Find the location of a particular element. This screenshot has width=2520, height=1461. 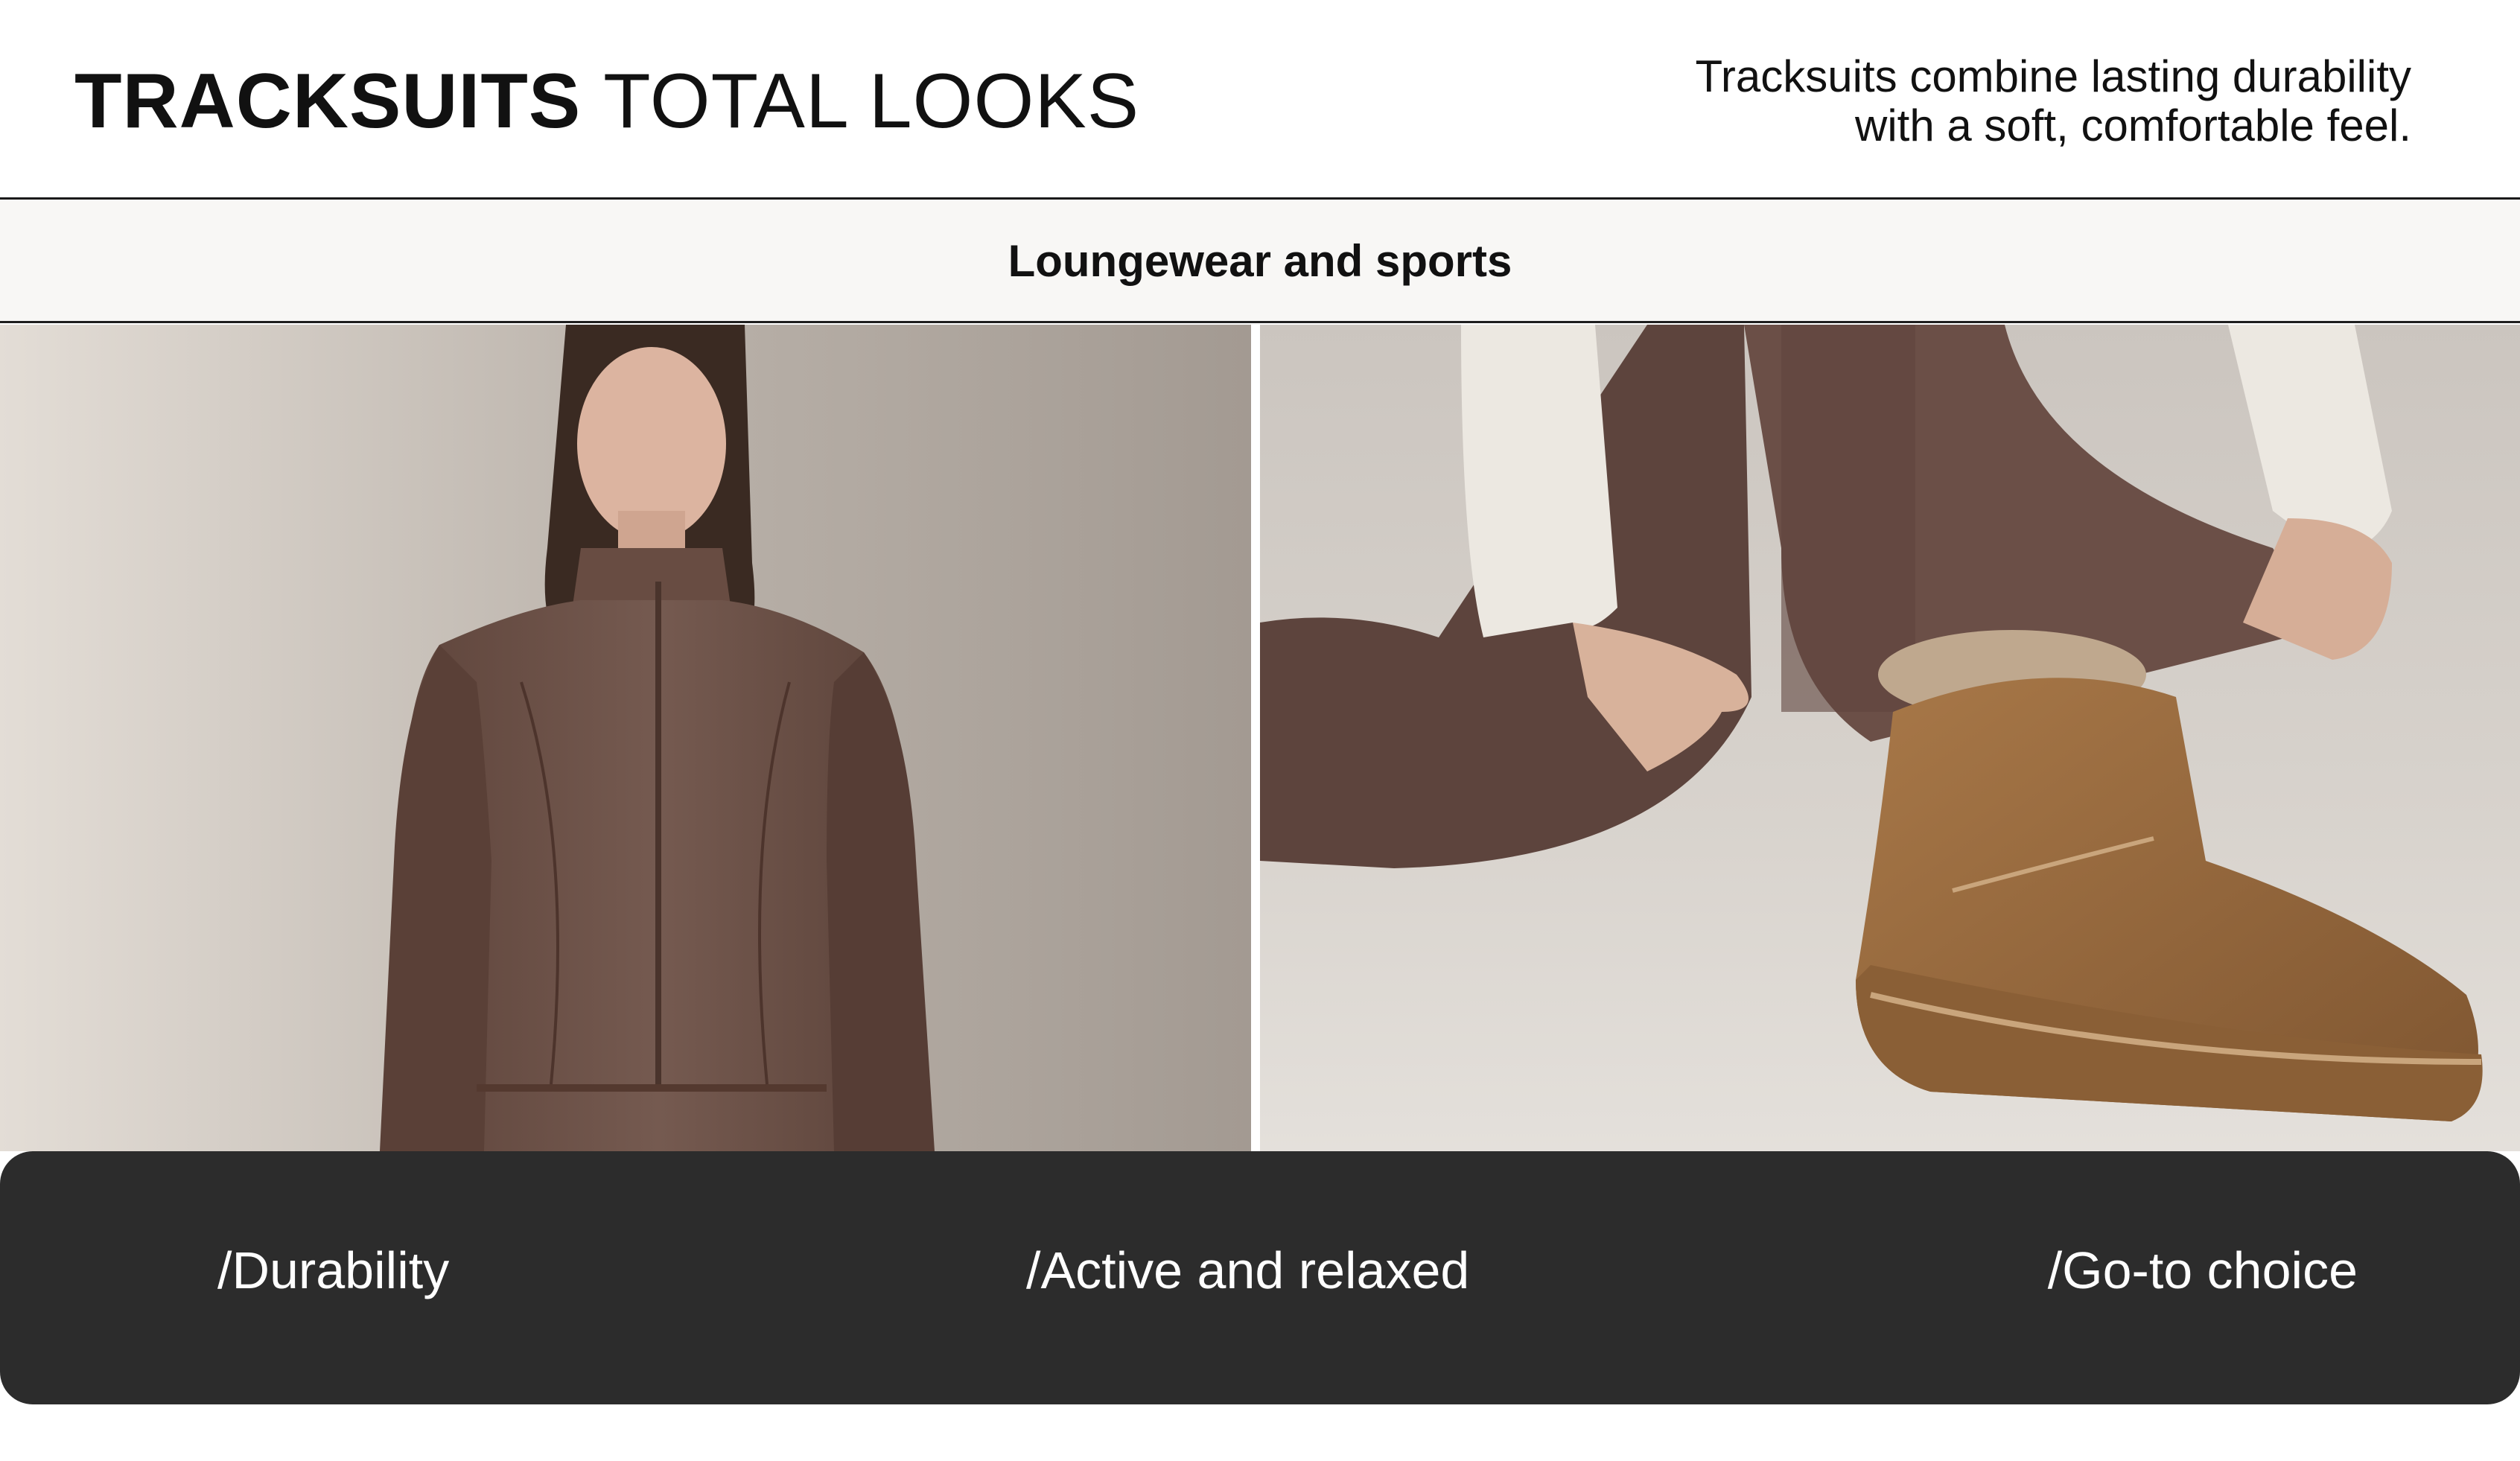

category-band: Loungewear and sports is located at coordinates (1260, 261).